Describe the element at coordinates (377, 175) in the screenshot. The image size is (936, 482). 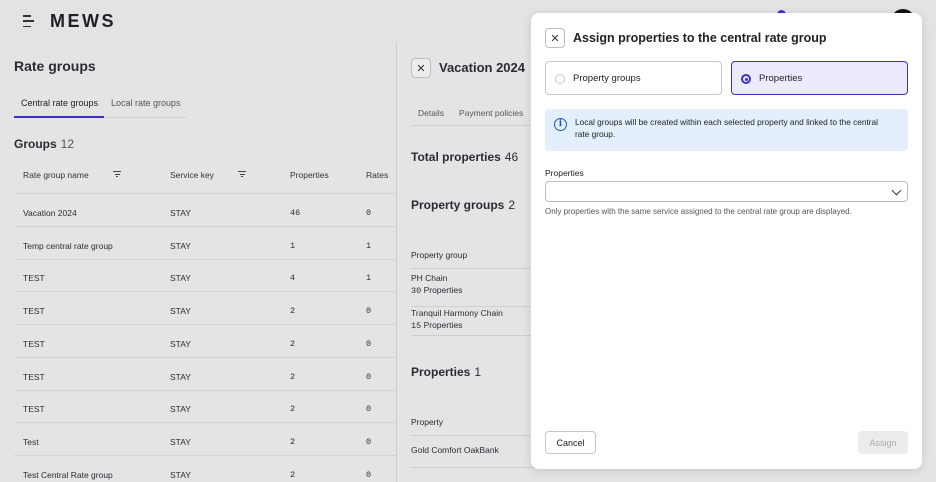
I see `column-rates: Rates` at that location.